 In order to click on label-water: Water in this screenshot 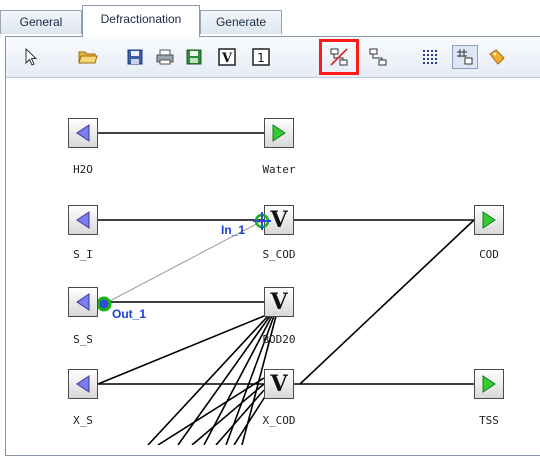, I will do `click(279, 169)`.